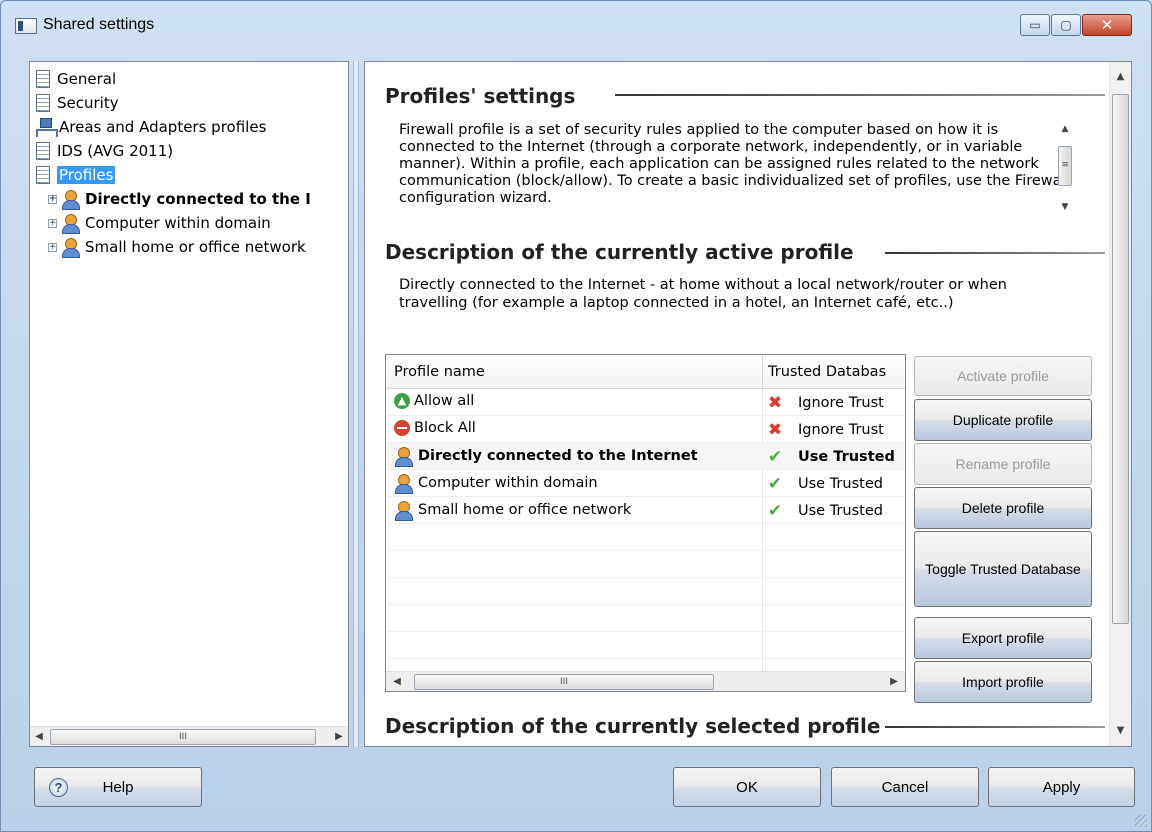 Image resolution: width=1152 pixels, height=832 pixels. I want to click on tree-item-small-home: + Small home or office network, so click(177, 247).